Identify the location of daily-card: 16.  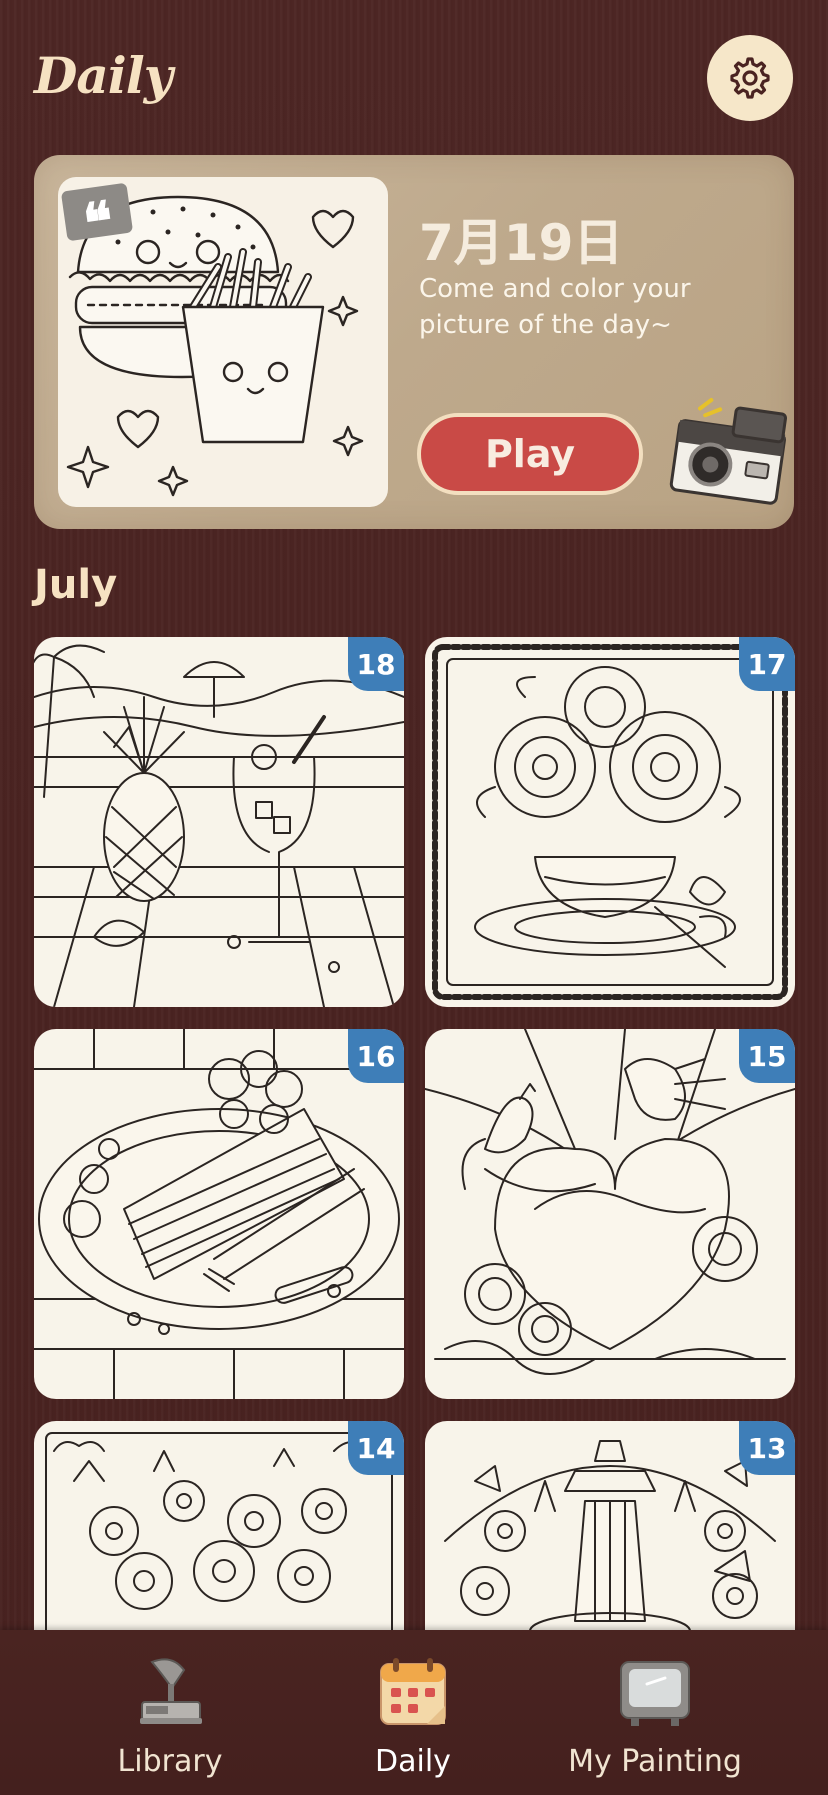
(219, 1214).